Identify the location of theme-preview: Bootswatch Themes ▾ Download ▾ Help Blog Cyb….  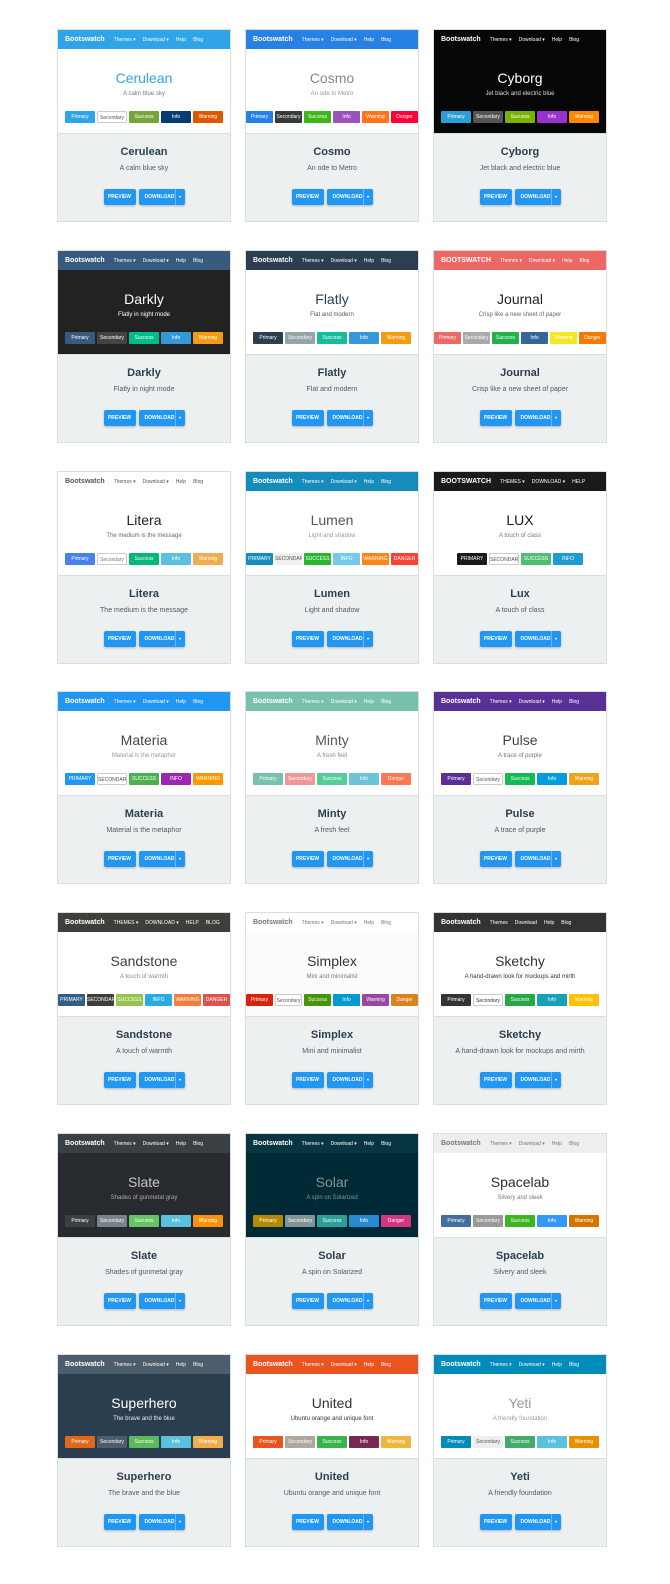
(520, 82).